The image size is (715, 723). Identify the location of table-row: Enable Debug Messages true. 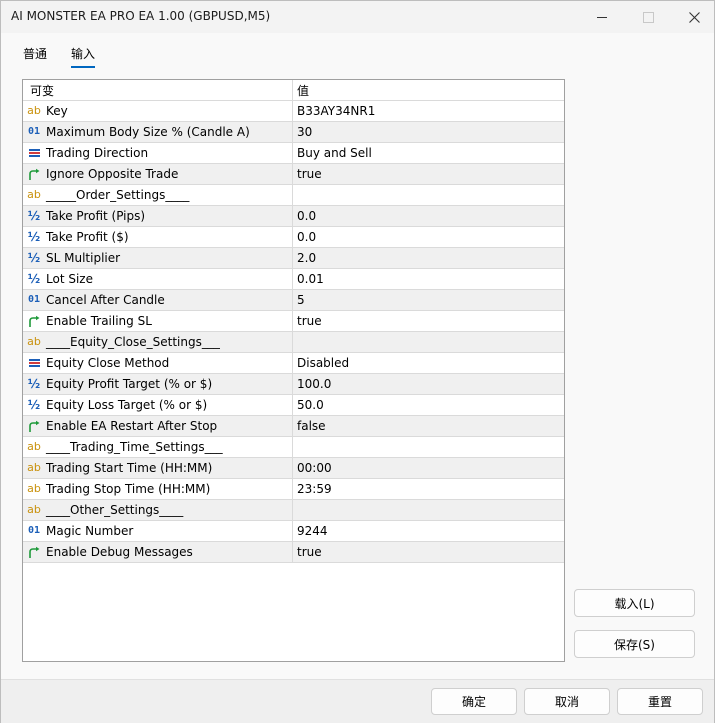
(293, 552).